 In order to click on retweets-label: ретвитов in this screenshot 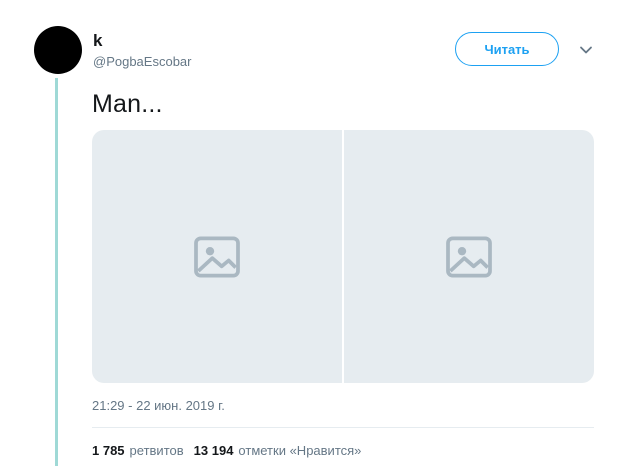, I will do `click(156, 450)`.